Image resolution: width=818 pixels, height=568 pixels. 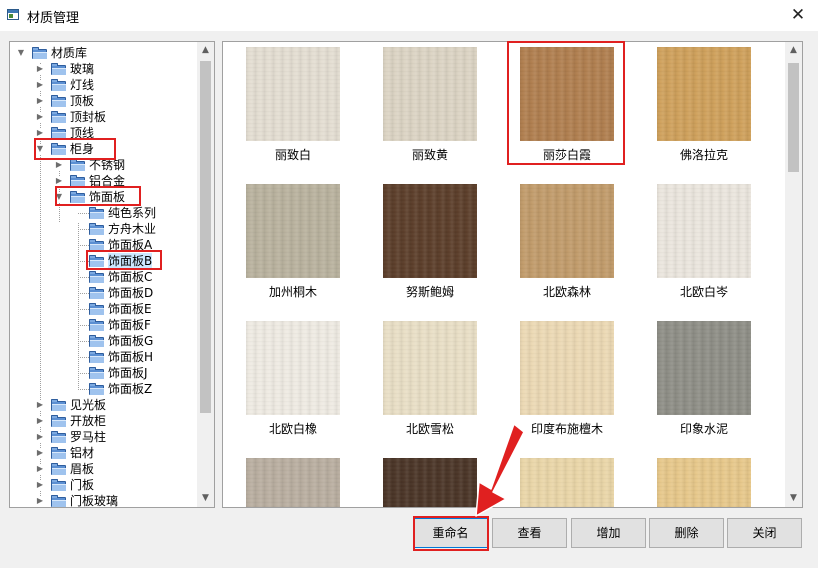 I want to click on tree-item: 柜身, so click(x=72, y=149).